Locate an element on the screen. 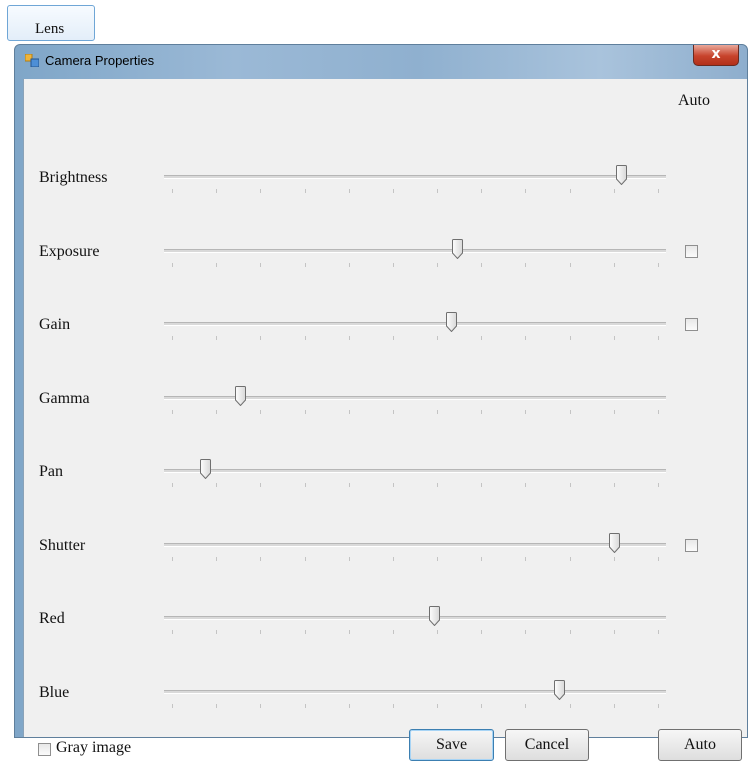  slider-row-gain: Gain is located at coordinates (385, 338).